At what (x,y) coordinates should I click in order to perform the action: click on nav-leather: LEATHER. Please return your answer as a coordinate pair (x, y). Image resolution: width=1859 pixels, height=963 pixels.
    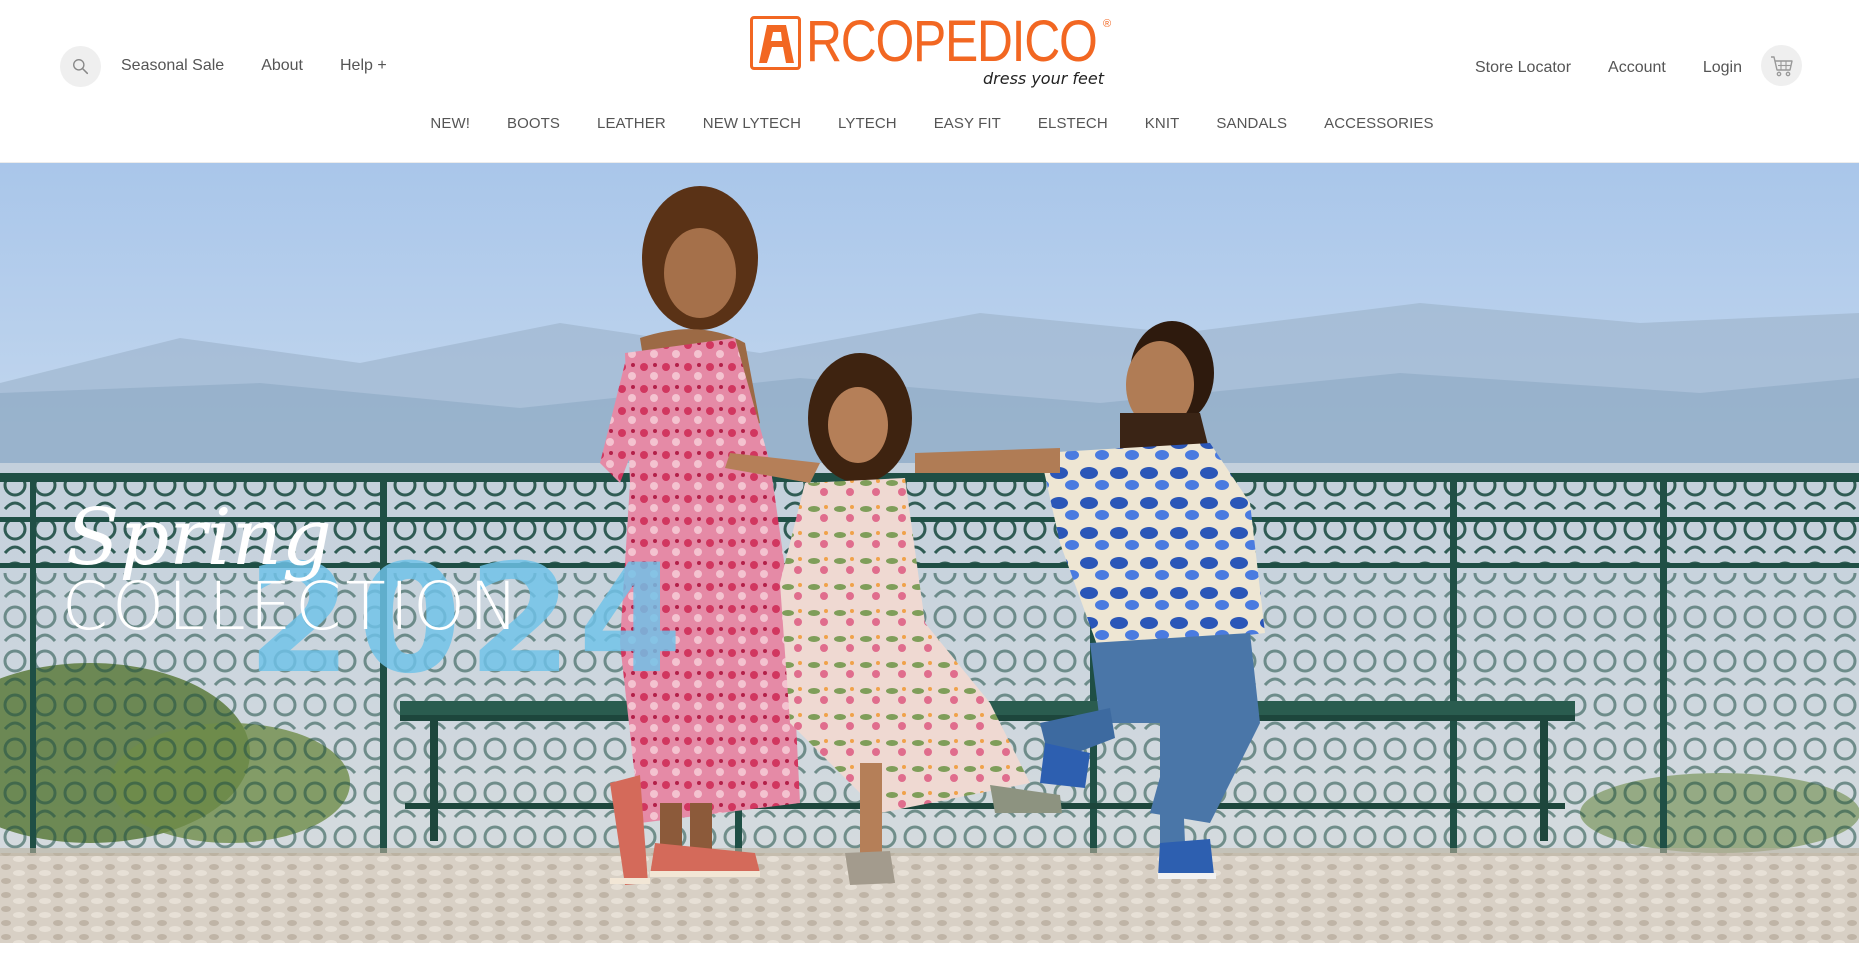
    Looking at the image, I should click on (631, 123).